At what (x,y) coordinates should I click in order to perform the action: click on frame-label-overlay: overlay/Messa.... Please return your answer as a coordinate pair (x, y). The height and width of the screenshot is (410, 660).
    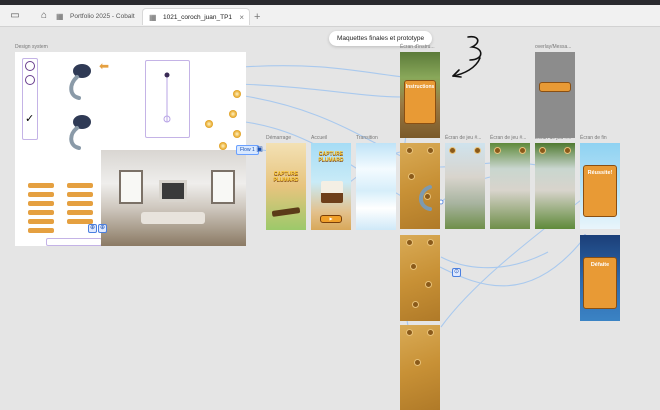
    Looking at the image, I should click on (553, 47).